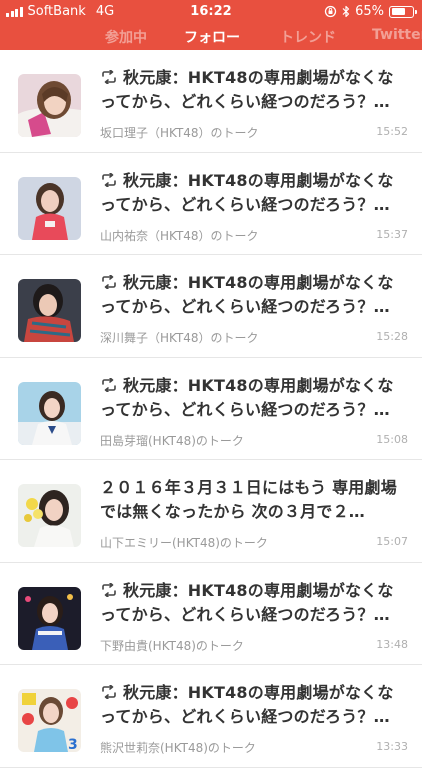 The image size is (422, 768). Describe the element at coordinates (178, 748) in the screenshot. I see `item-source: 熊沢世莉奈(HKT48)のトーク` at that location.